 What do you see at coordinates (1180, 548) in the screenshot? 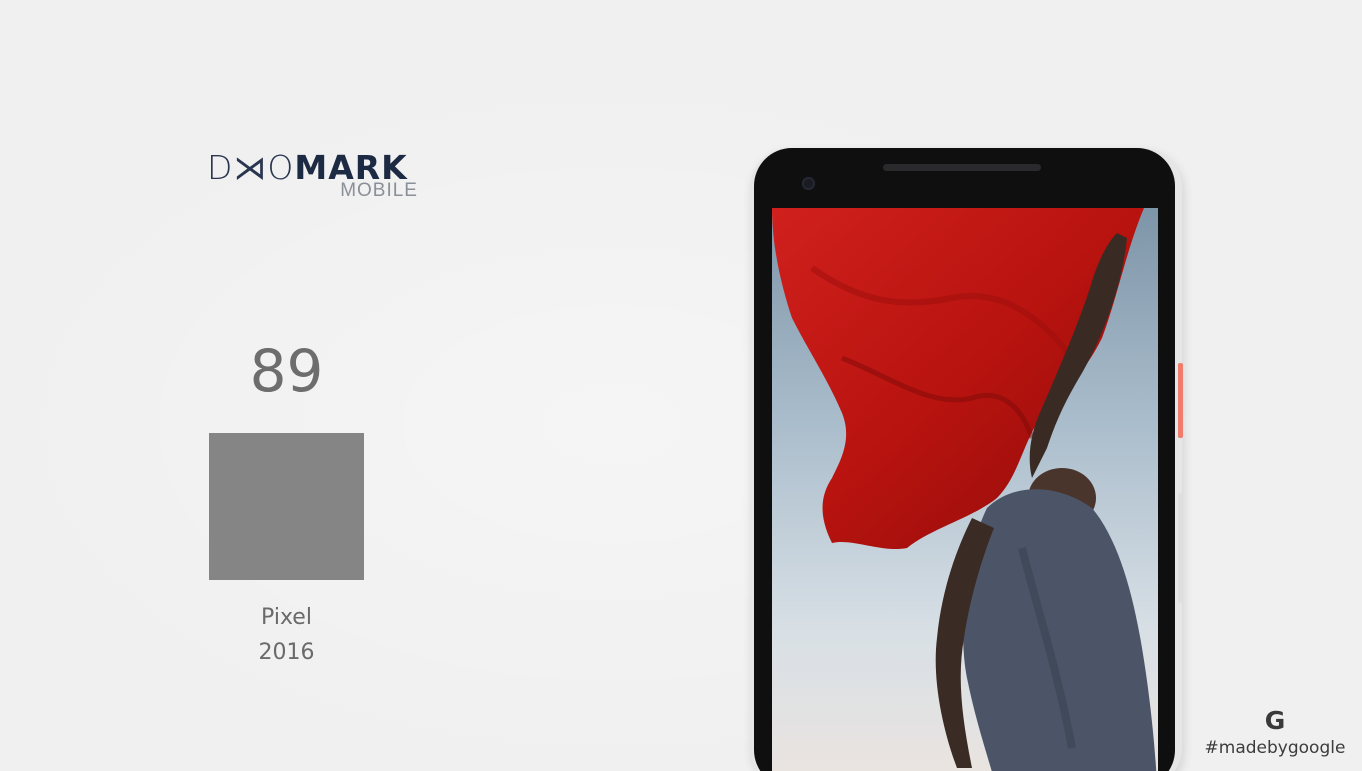
I see `phone-volume-button` at bounding box center [1180, 548].